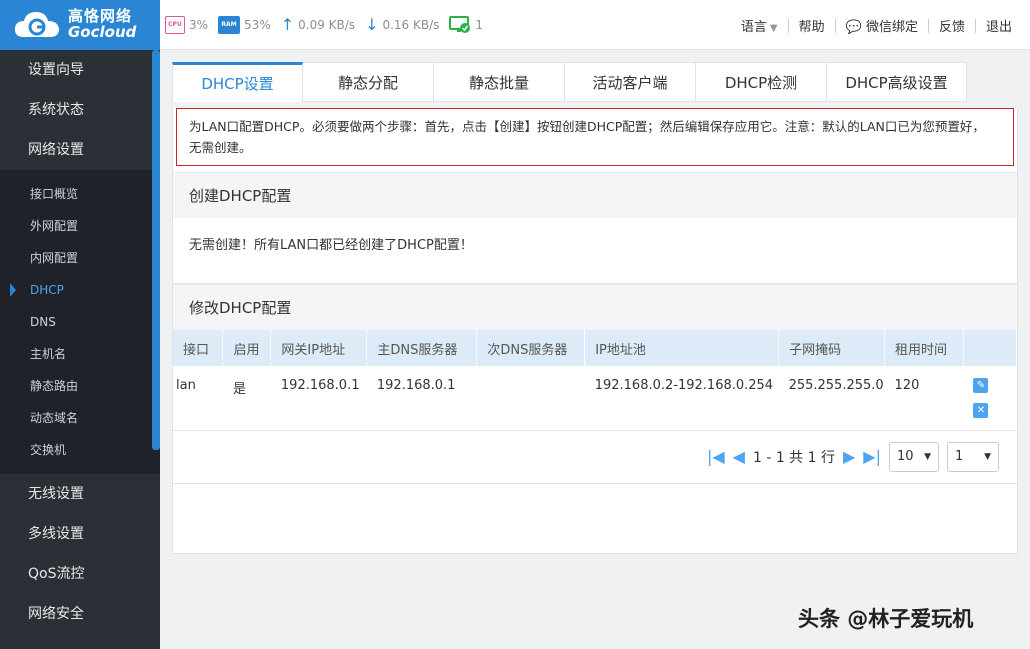 The image size is (1030, 649). I want to click on help-link: 帮助, so click(812, 25).